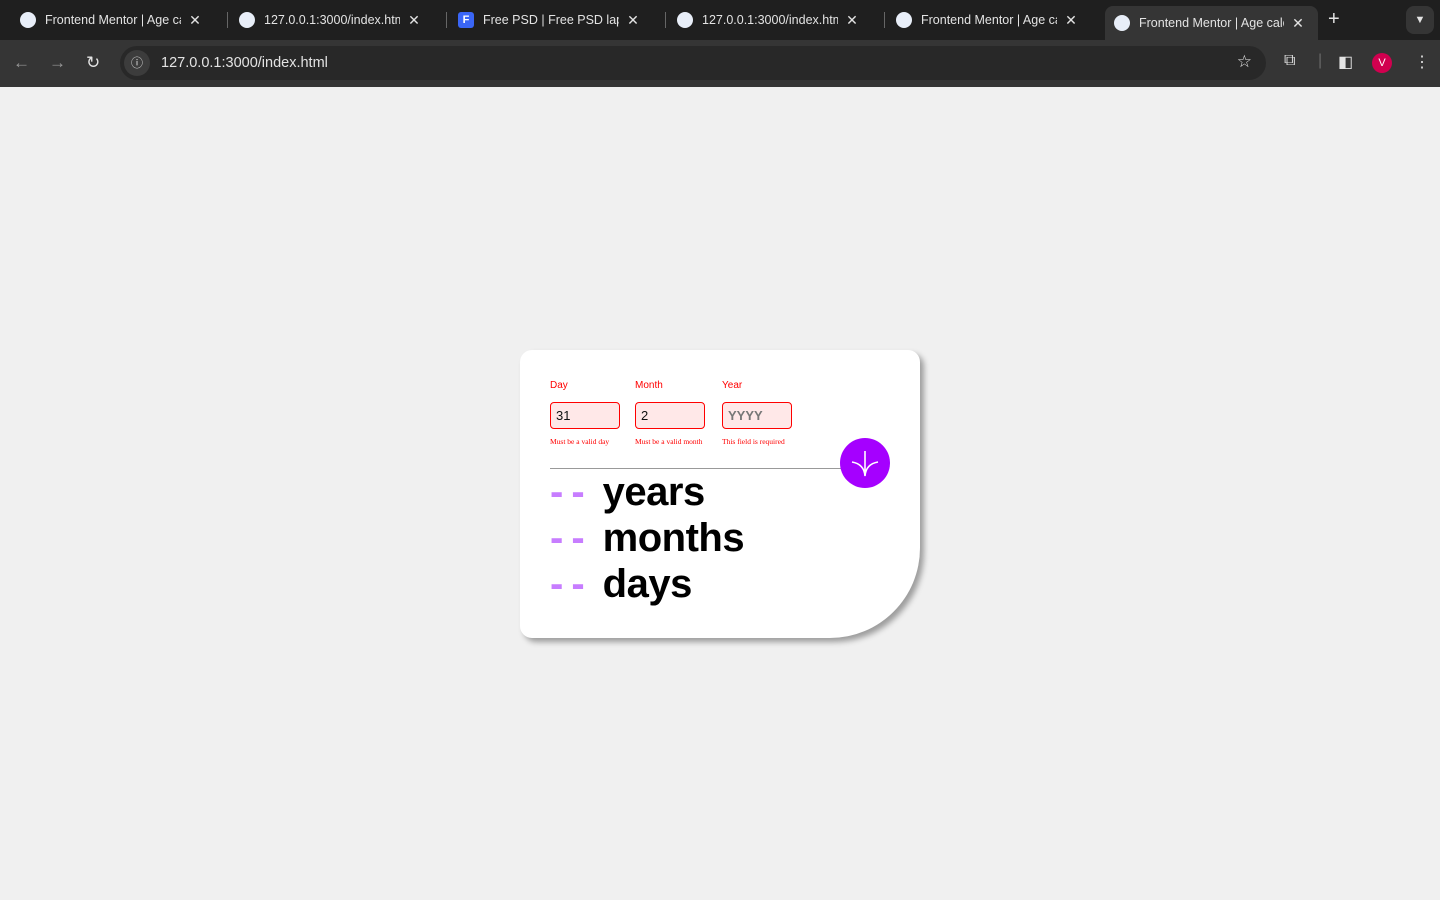 The image size is (1440, 900). I want to click on month-field: Month Must be a valid month, so click(670, 413).